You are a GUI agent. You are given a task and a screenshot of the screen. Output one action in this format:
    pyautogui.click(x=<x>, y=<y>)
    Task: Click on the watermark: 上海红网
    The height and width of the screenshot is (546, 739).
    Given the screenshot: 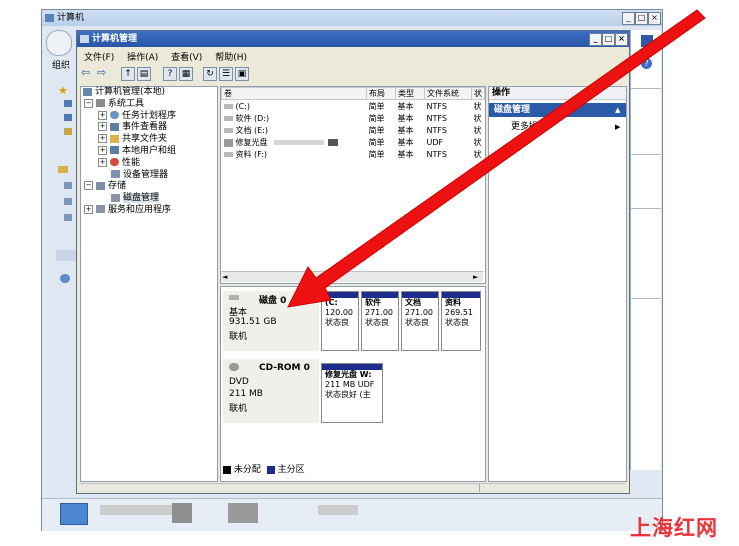 What is the action you would take?
    pyautogui.click(x=674, y=528)
    